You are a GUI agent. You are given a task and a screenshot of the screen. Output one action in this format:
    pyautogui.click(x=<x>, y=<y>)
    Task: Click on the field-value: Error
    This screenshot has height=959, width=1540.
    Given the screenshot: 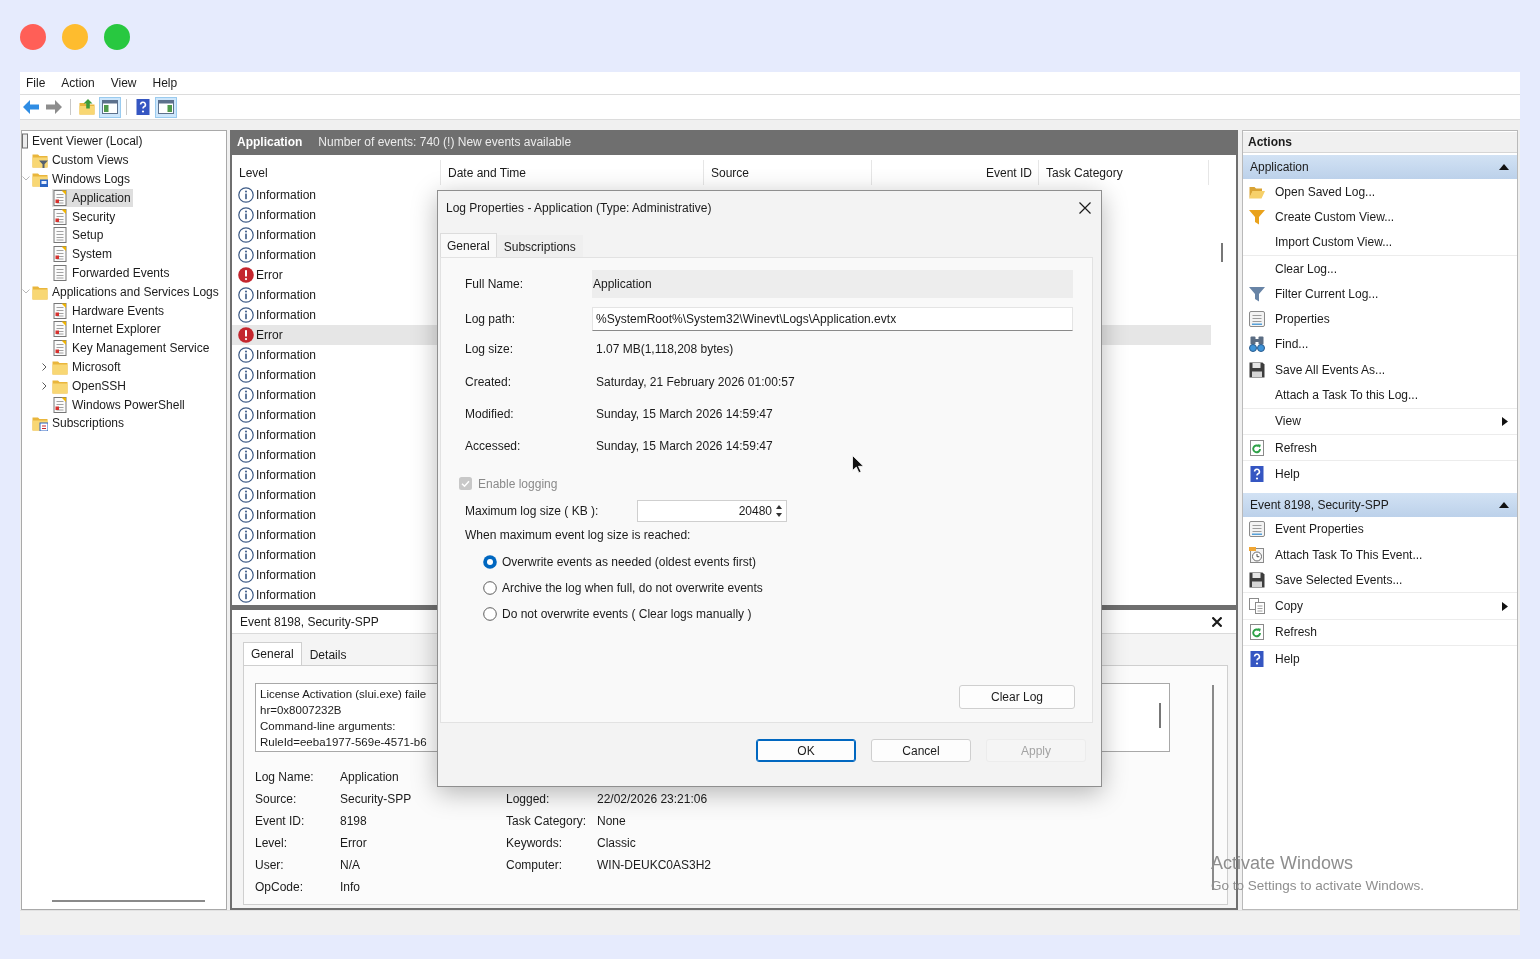 What is the action you would take?
    pyautogui.click(x=353, y=843)
    